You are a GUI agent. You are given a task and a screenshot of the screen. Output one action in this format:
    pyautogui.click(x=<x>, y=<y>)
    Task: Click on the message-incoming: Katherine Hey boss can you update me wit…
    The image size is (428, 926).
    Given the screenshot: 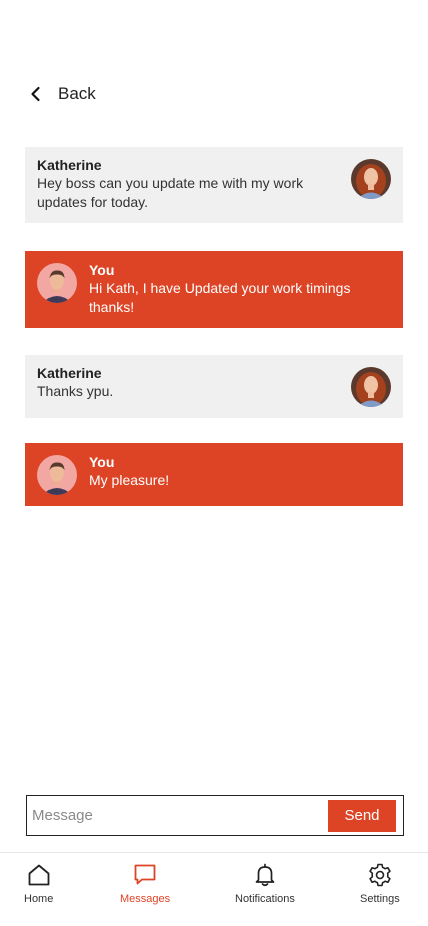 What is the action you would take?
    pyautogui.click(x=214, y=185)
    